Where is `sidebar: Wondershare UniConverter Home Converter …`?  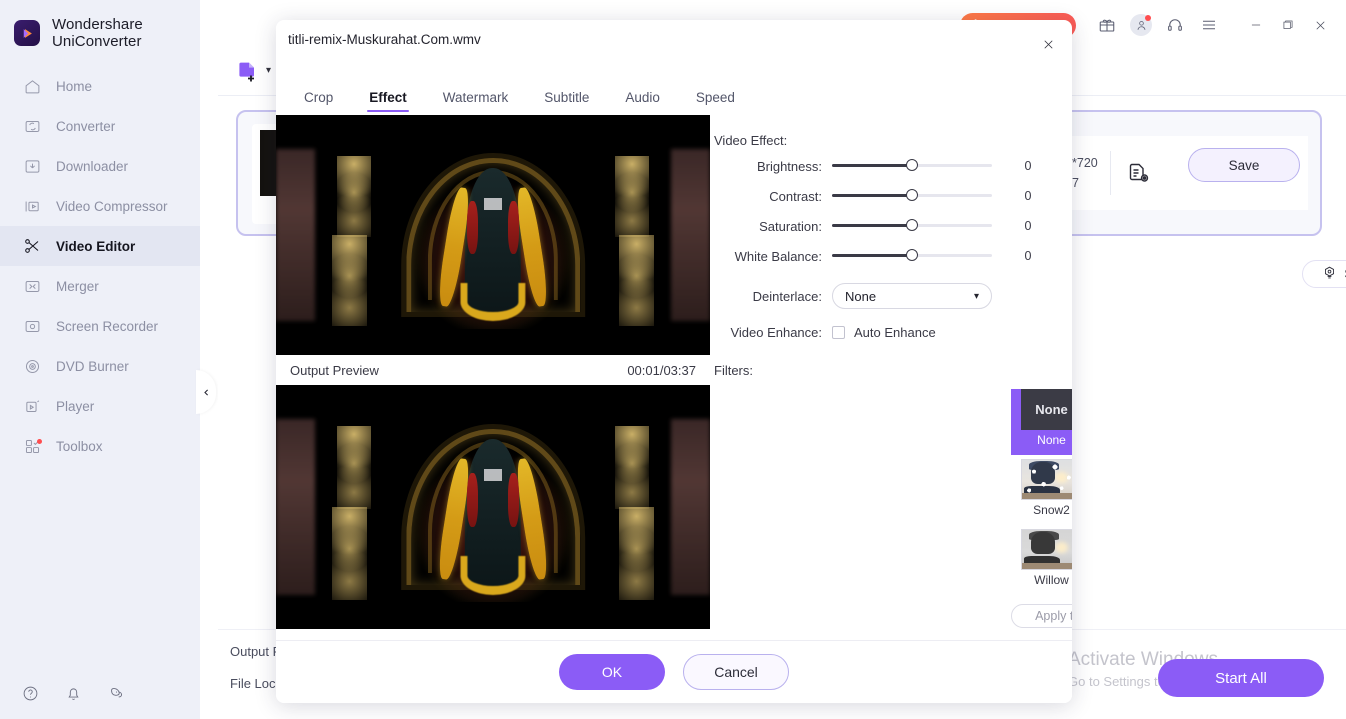 sidebar: Wondershare UniConverter Home Converter … is located at coordinates (100, 359).